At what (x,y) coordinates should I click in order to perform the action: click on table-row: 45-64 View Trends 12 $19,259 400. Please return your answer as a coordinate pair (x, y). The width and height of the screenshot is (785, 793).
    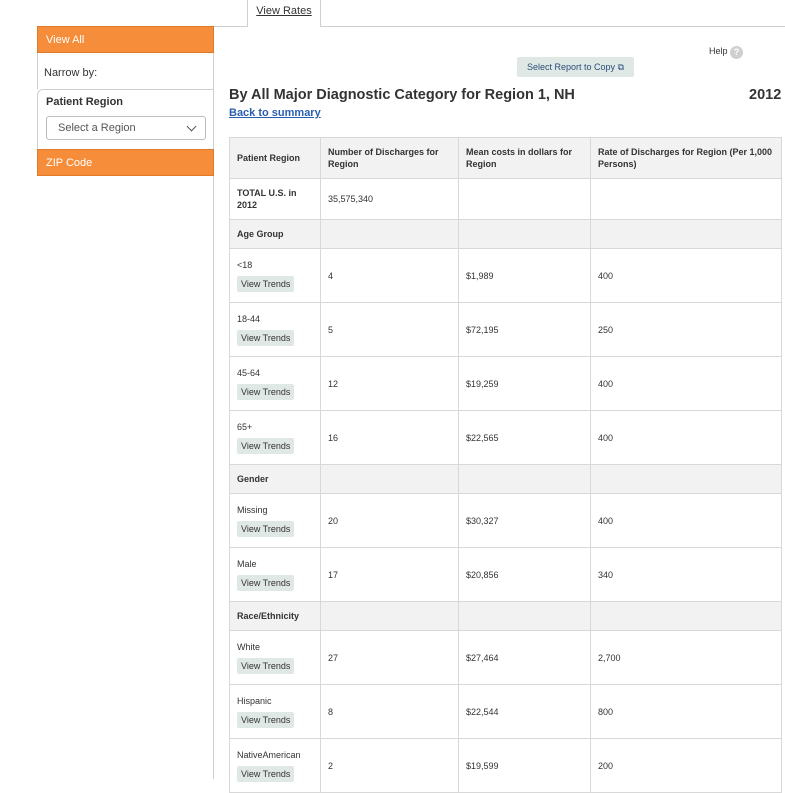
    Looking at the image, I should click on (505, 383).